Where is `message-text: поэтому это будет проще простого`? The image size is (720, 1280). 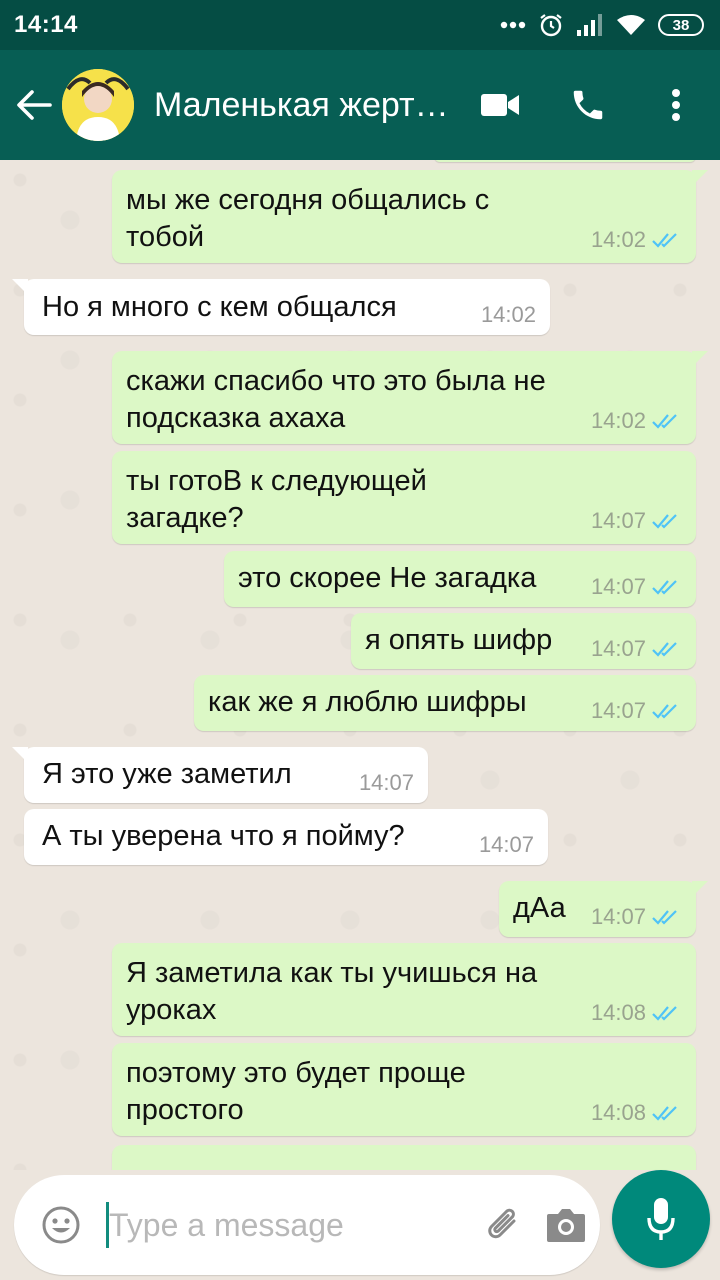
message-text: поэтому это будет проще простого is located at coordinates (296, 1091).